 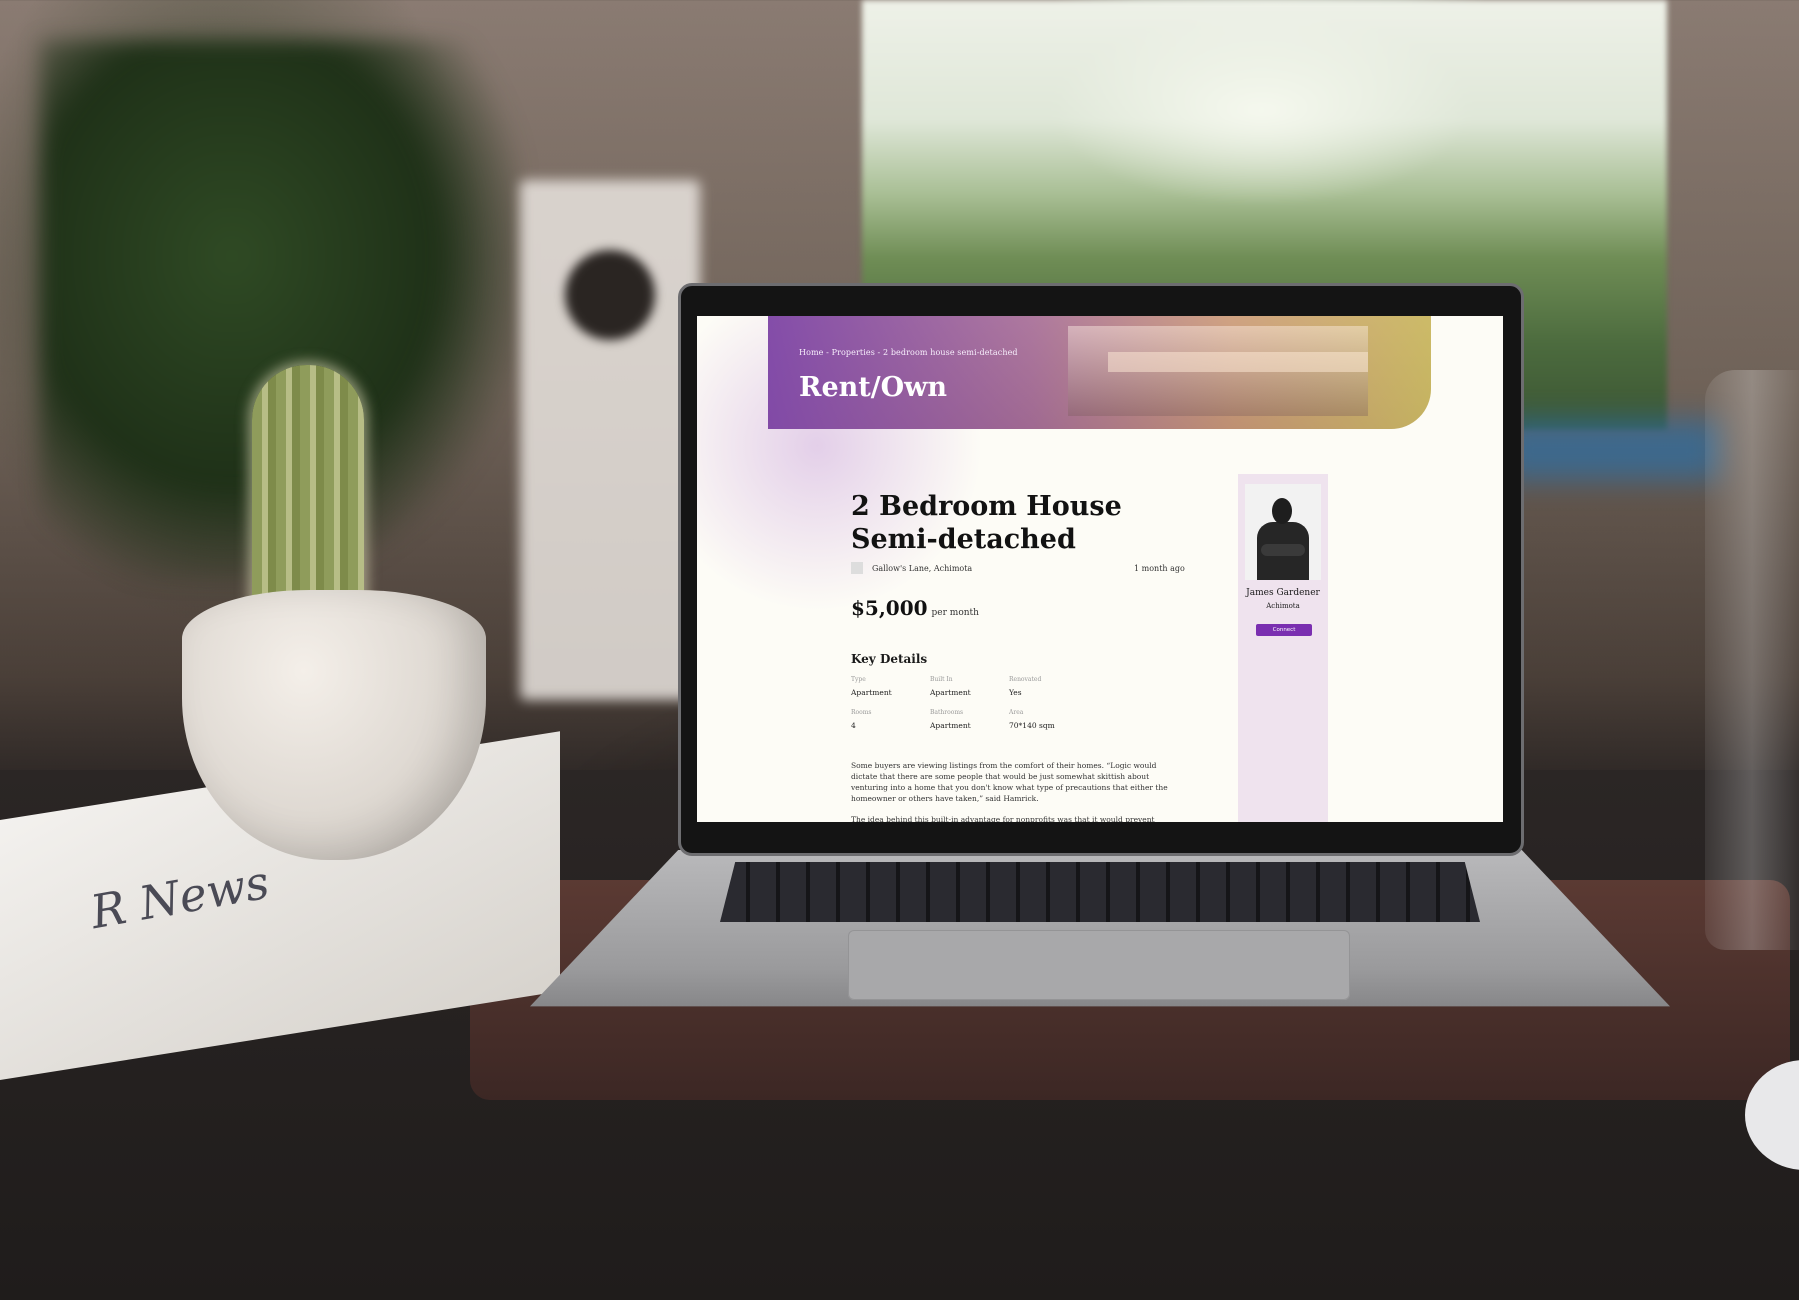 What do you see at coordinates (922, 568) in the screenshot?
I see `listing-location: Gallow's Lane, Achimota` at bounding box center [922, 568].